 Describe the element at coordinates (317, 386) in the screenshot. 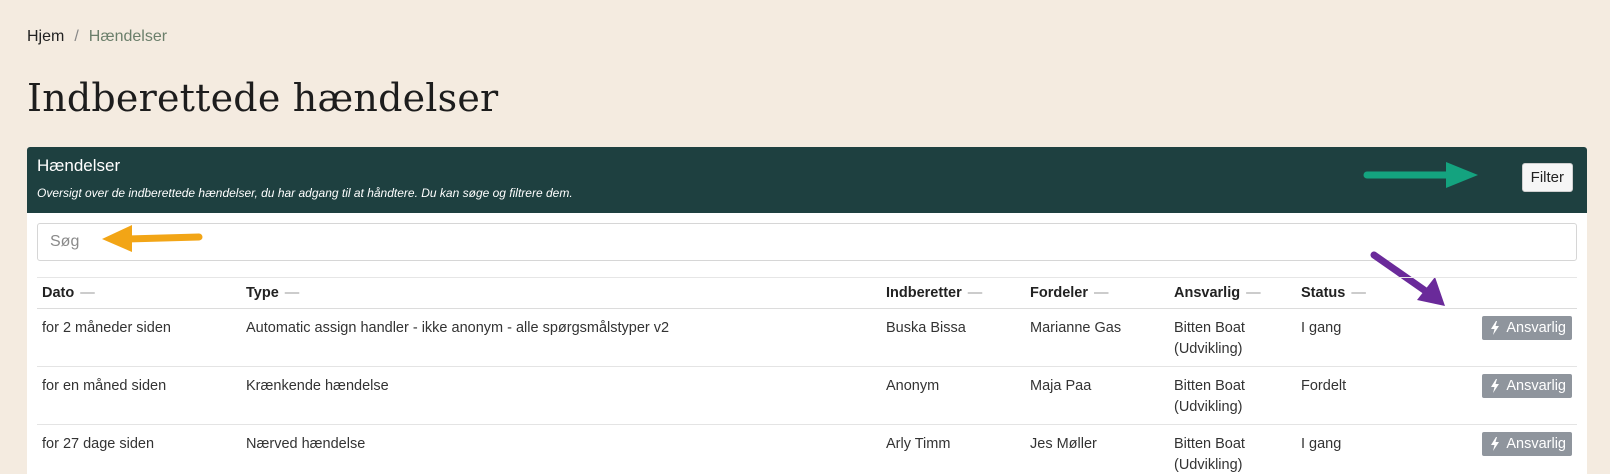

I see `cell-type: Krænkende hændelse` at that location.